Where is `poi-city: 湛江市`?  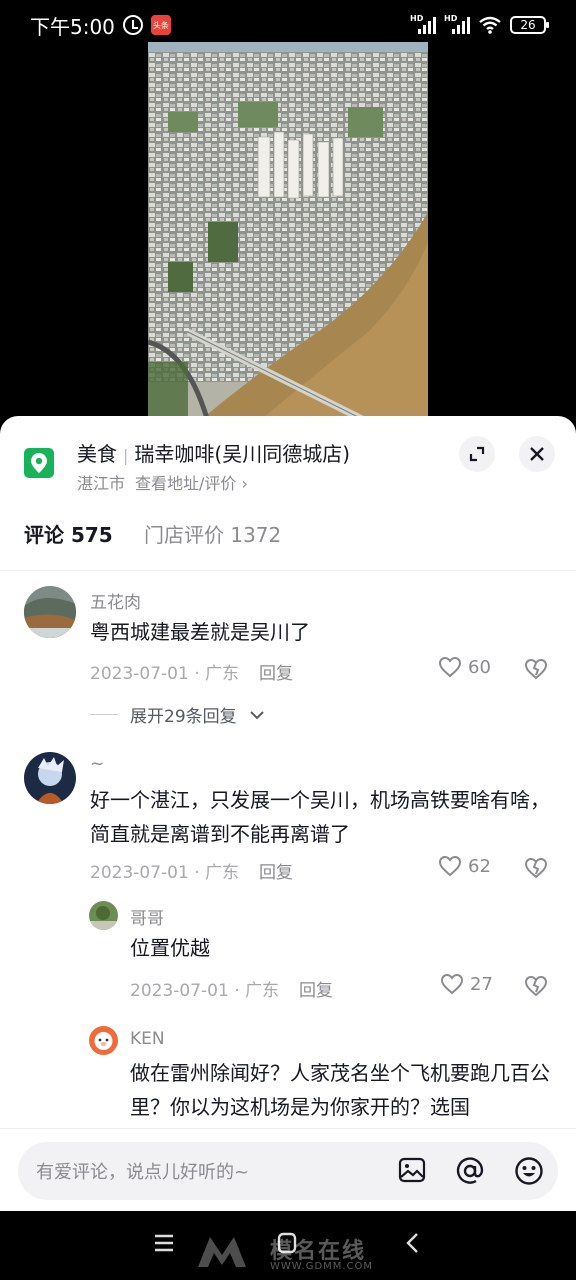
poi-city: 湛江市 is located at coordinates (101, 483).